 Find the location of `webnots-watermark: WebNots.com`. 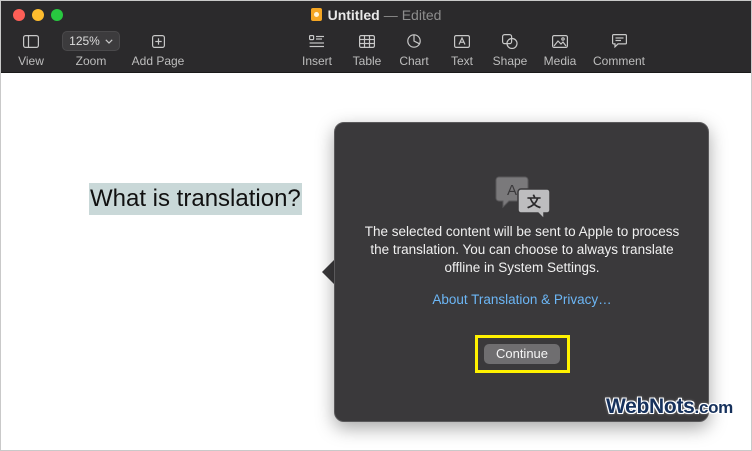

webnots-watermark: WebNots.com is located at coordinates (669, 407).